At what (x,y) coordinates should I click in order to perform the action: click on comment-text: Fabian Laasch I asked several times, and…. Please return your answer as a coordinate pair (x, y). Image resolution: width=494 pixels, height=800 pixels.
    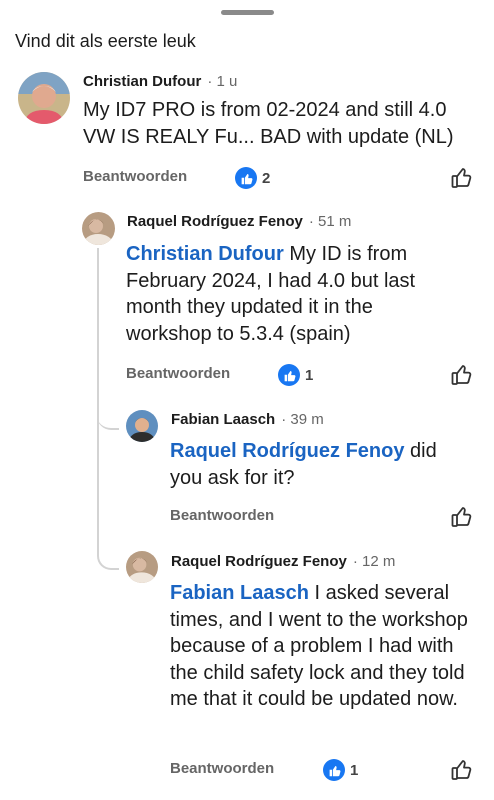
    Looking at the image, I should click on (320, 646).